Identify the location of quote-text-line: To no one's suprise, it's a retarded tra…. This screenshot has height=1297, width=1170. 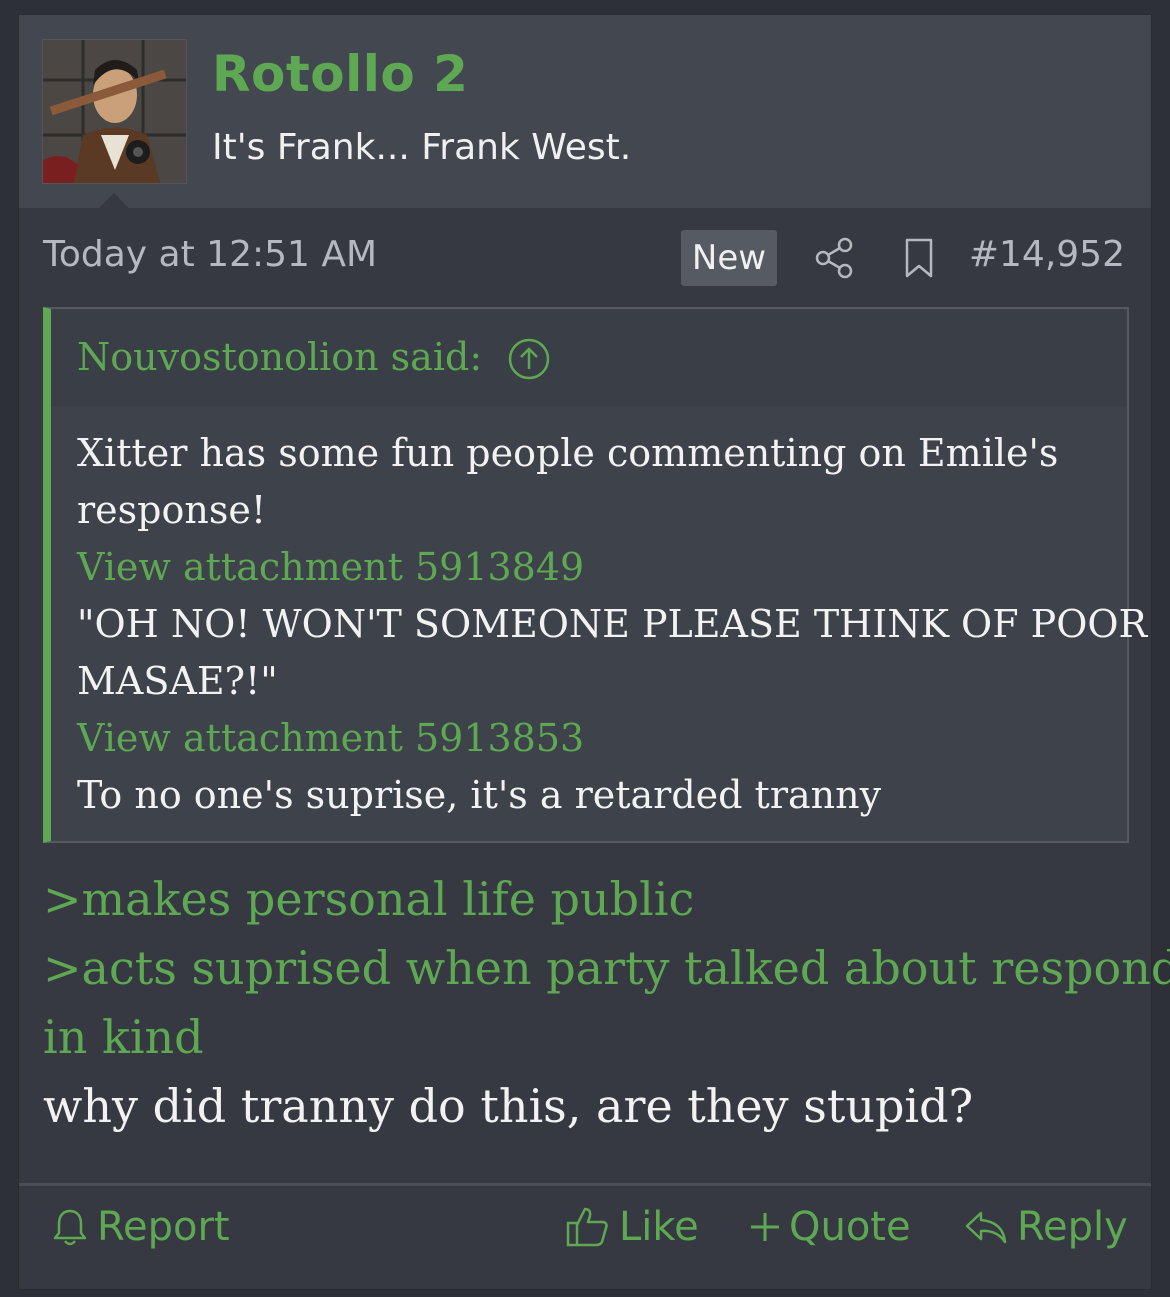
(479, 795).